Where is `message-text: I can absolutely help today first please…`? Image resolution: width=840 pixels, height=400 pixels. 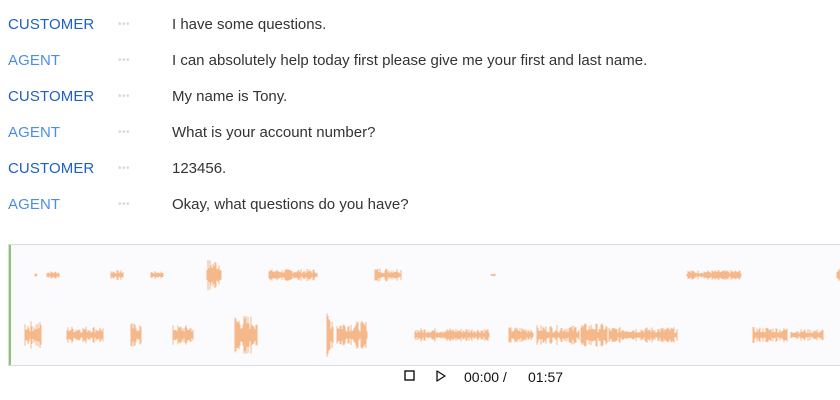
message-text: I can absolutely help today first please… is located at coordinates (410, 60).